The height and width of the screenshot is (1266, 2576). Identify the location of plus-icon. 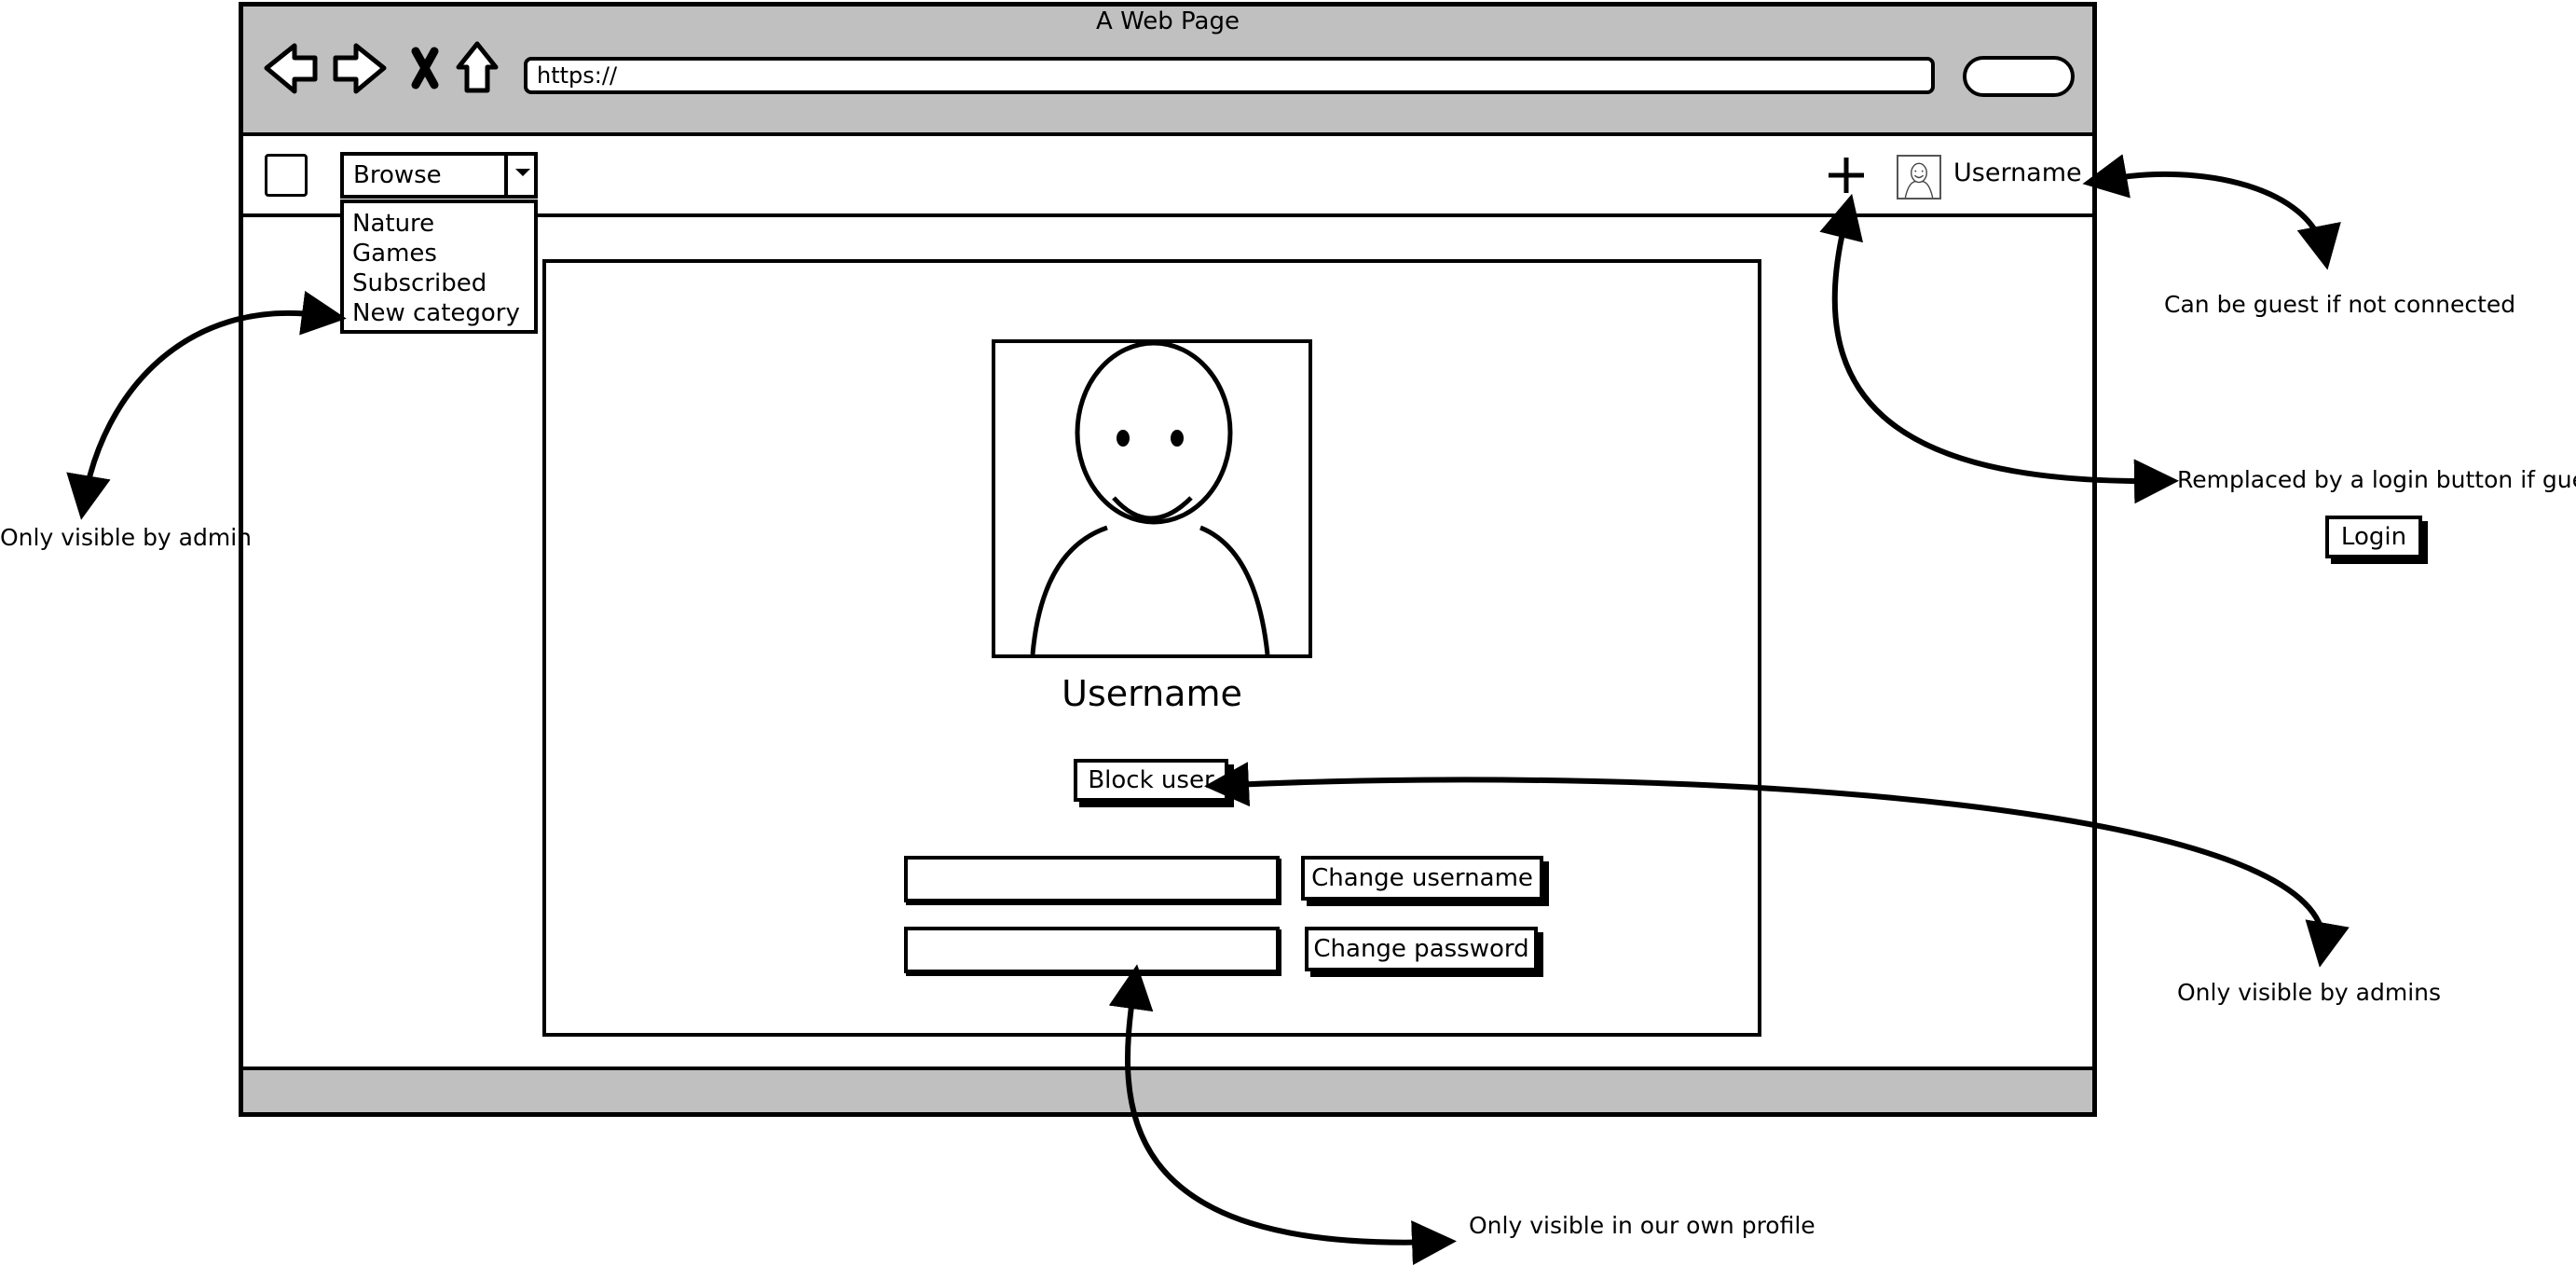
(1846, 175).